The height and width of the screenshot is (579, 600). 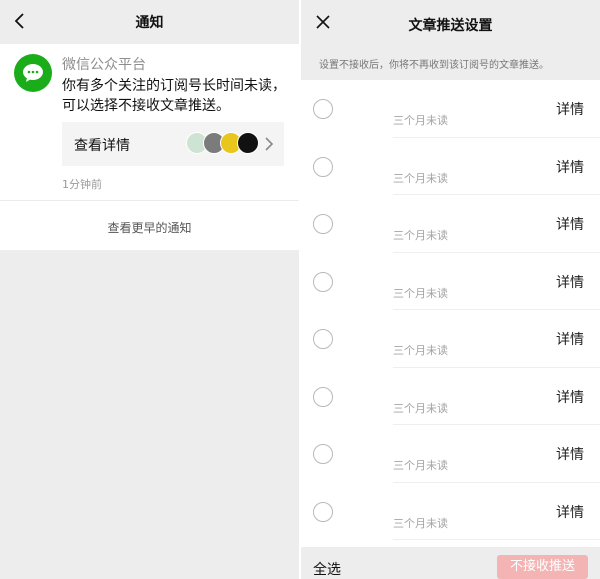 I want to click on account-avatar, so click(x=248, y=143).